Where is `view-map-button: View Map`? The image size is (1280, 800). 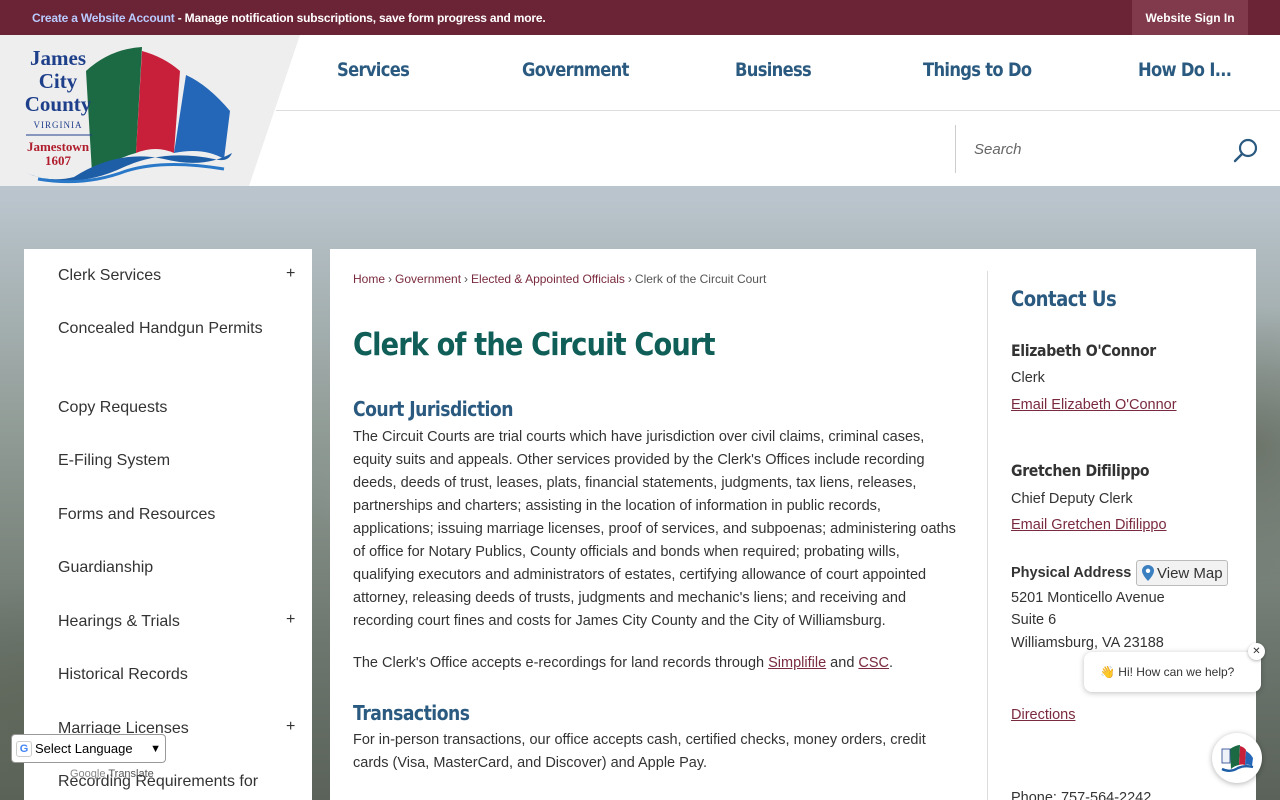 view-map-button: View Map is located at coordinates (1182, 573).